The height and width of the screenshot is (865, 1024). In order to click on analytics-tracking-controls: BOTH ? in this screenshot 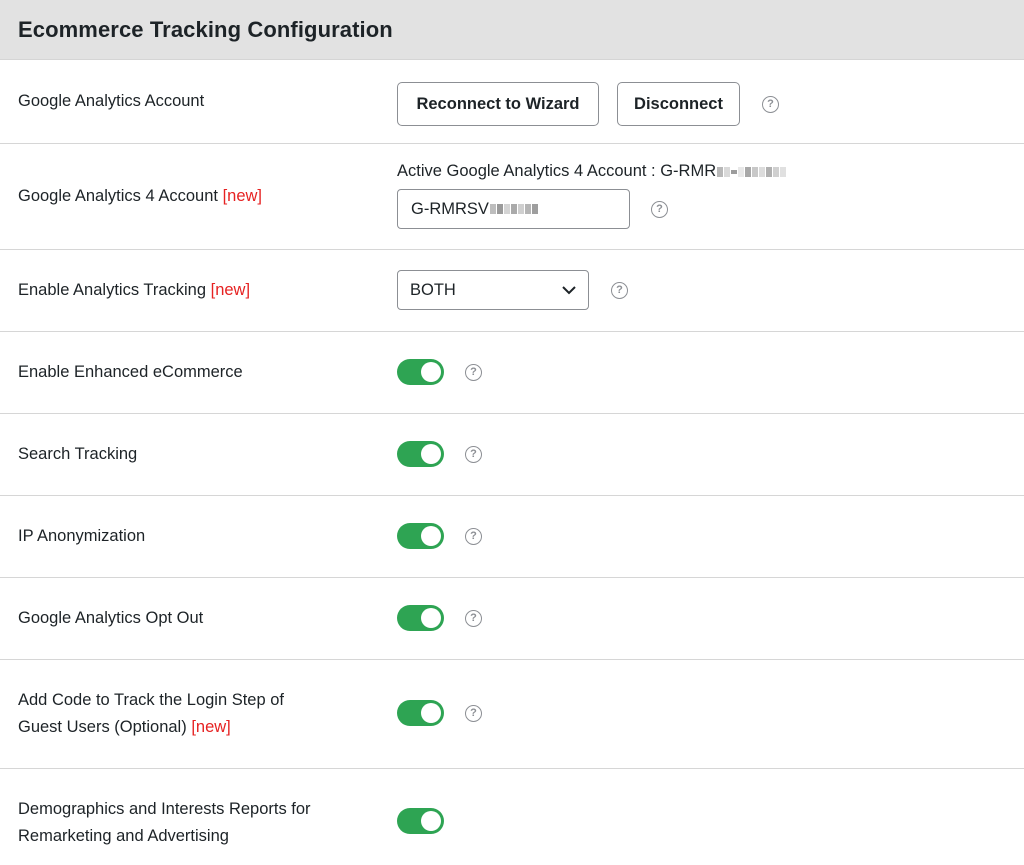, I will do `click(512, 290)`.